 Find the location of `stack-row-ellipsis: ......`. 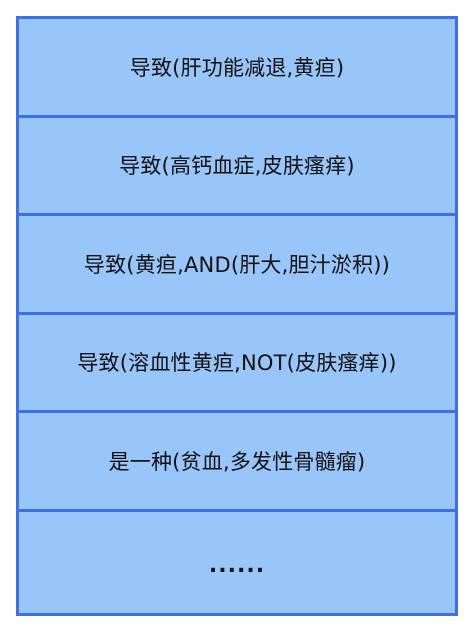

stack-row-ellipsis: ...... is located at coordinates (237, 563).